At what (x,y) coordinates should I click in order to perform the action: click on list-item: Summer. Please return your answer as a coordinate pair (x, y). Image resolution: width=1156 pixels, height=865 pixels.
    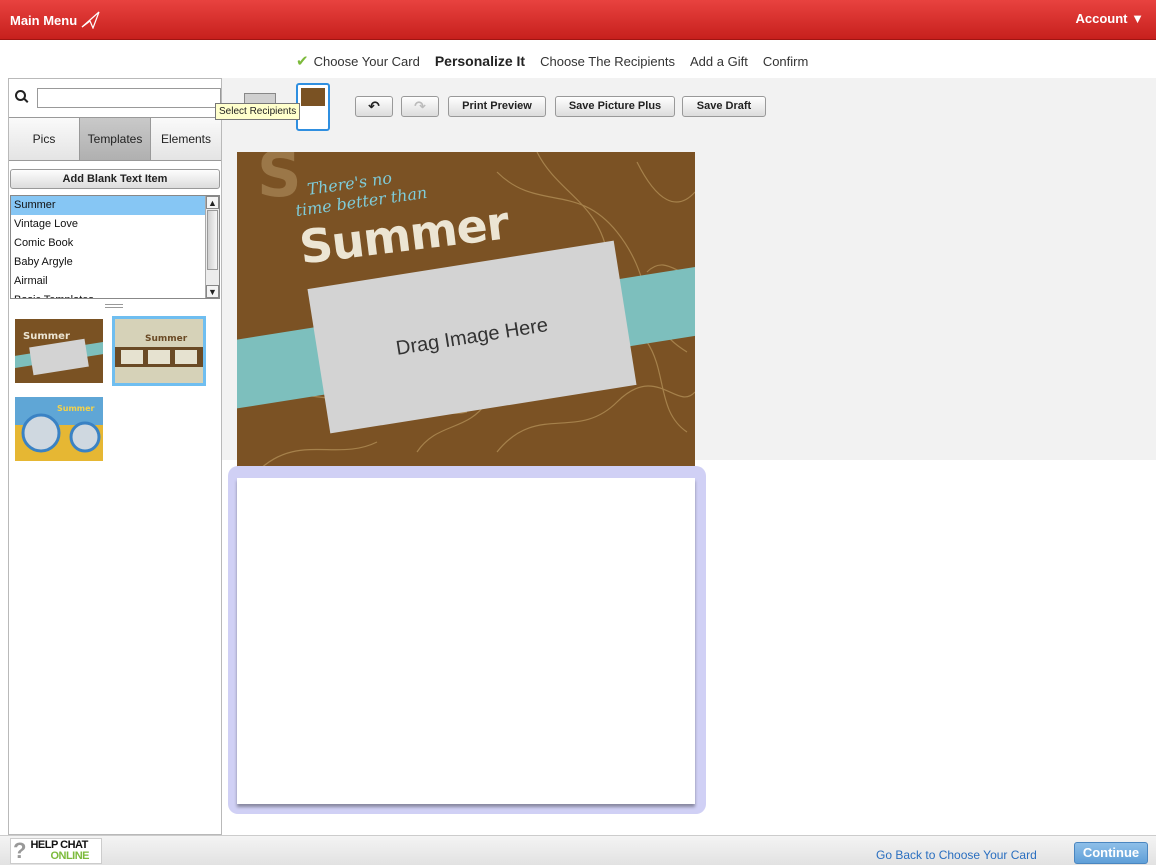
    Looking at the image, I should click on (108, 205).